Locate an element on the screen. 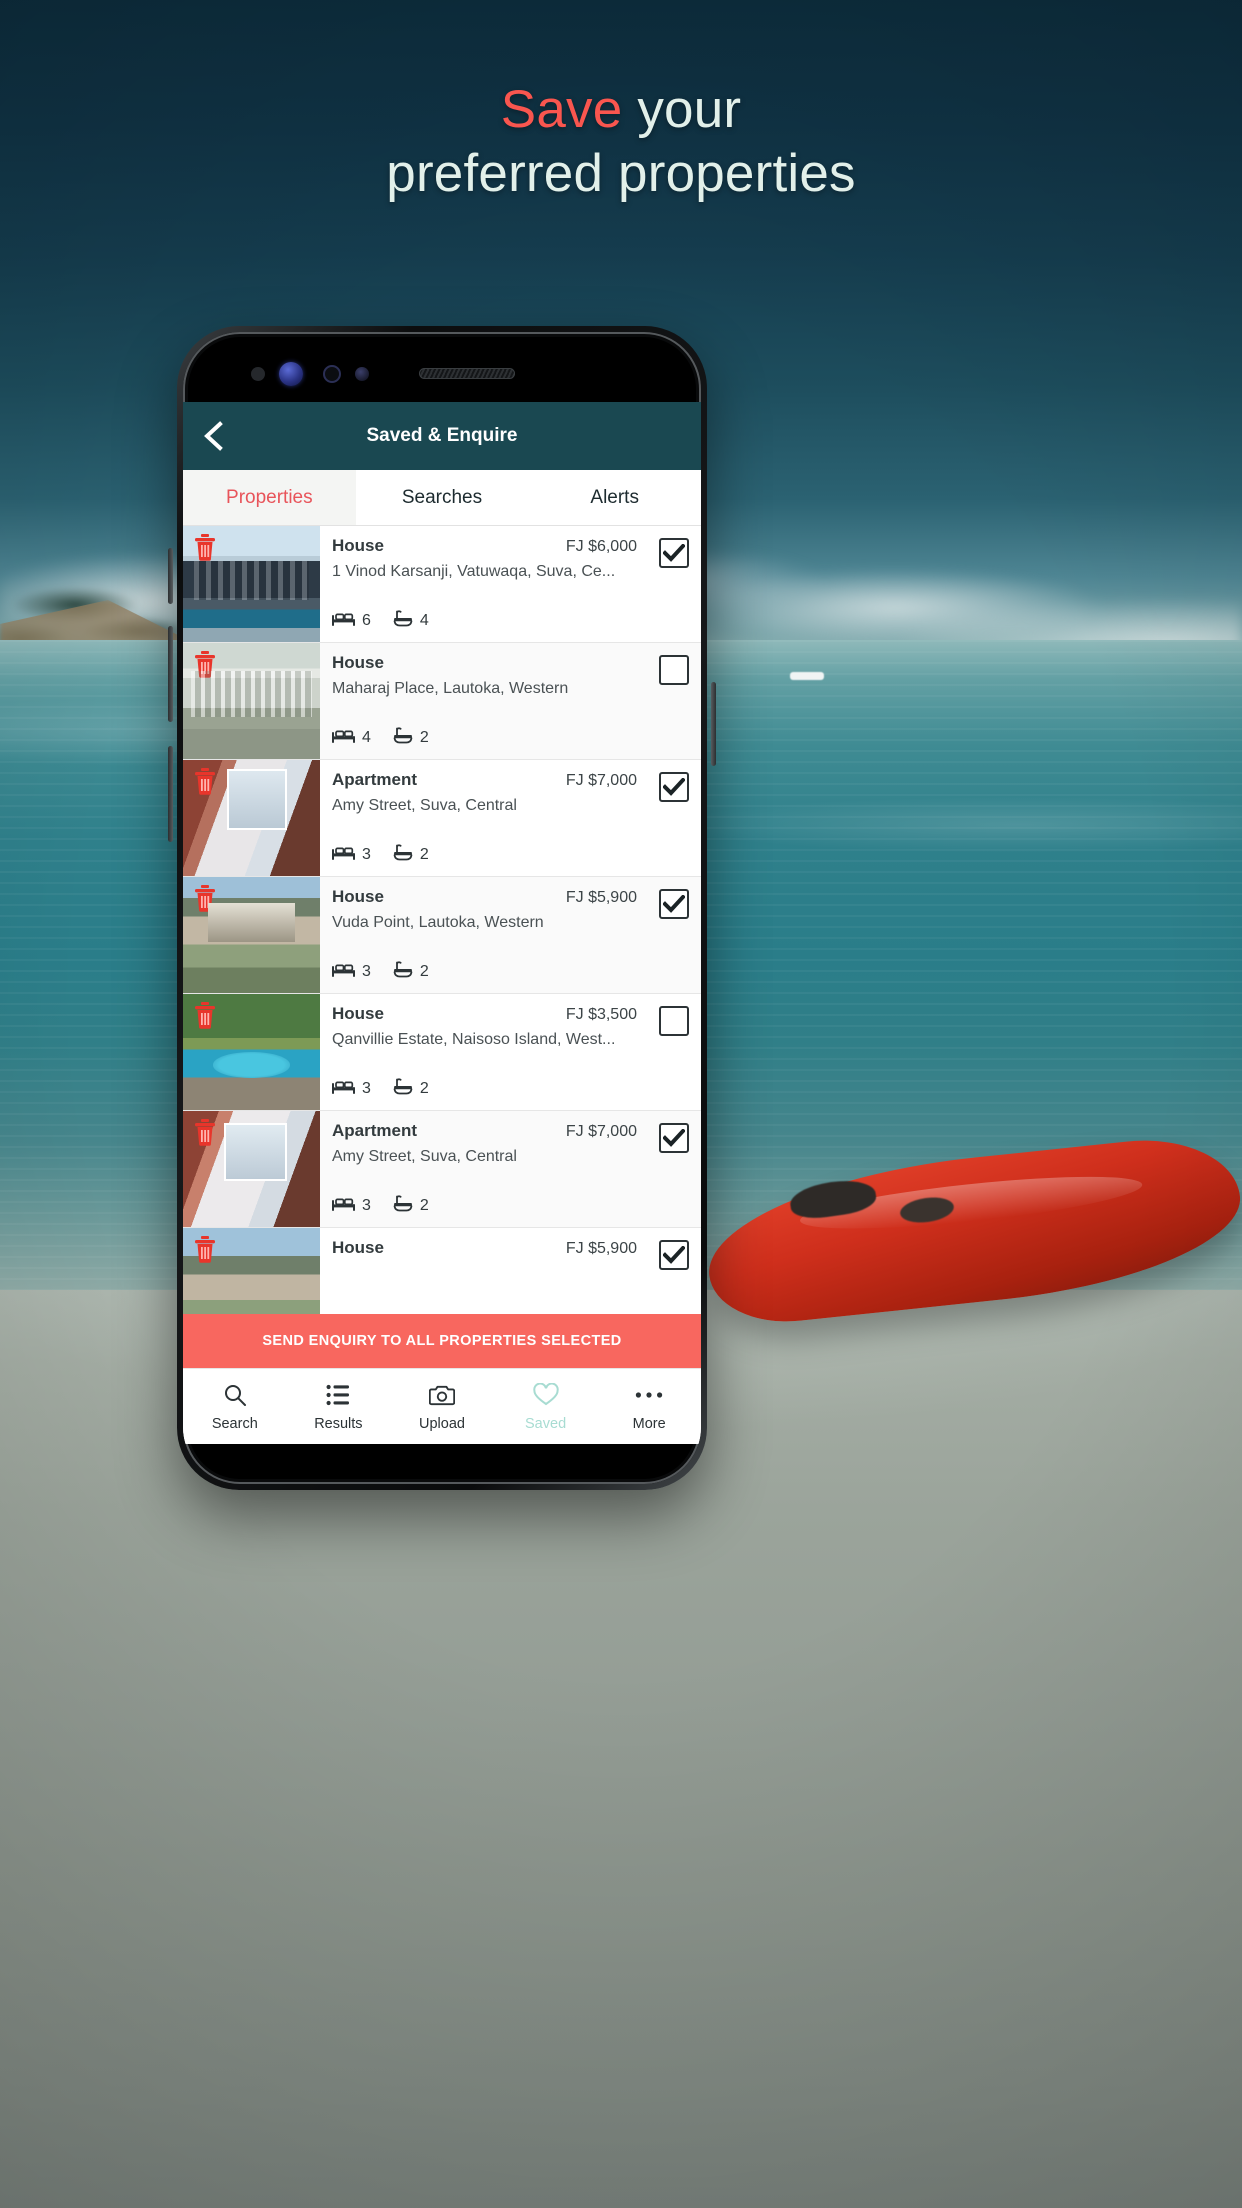 This screenshot has height=2208, width=1242. phone-volume-up-button is located at coordinates (170, 674).